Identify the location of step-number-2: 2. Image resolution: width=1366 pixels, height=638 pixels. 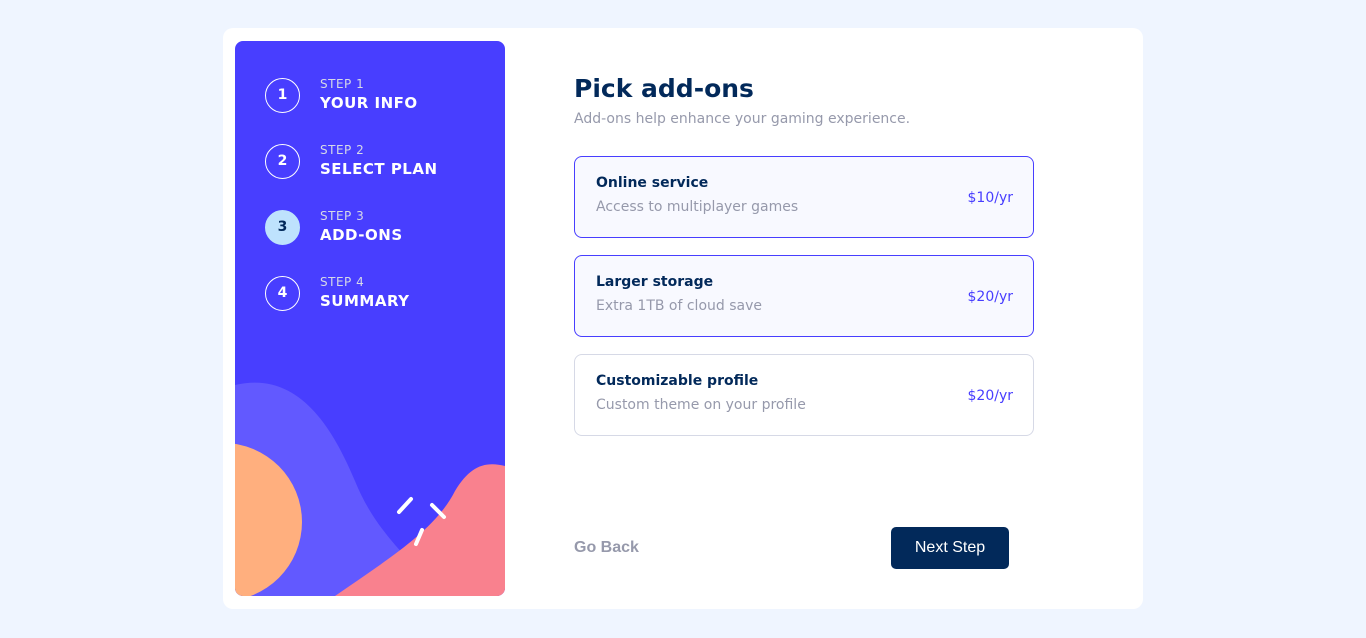
(282, 161).